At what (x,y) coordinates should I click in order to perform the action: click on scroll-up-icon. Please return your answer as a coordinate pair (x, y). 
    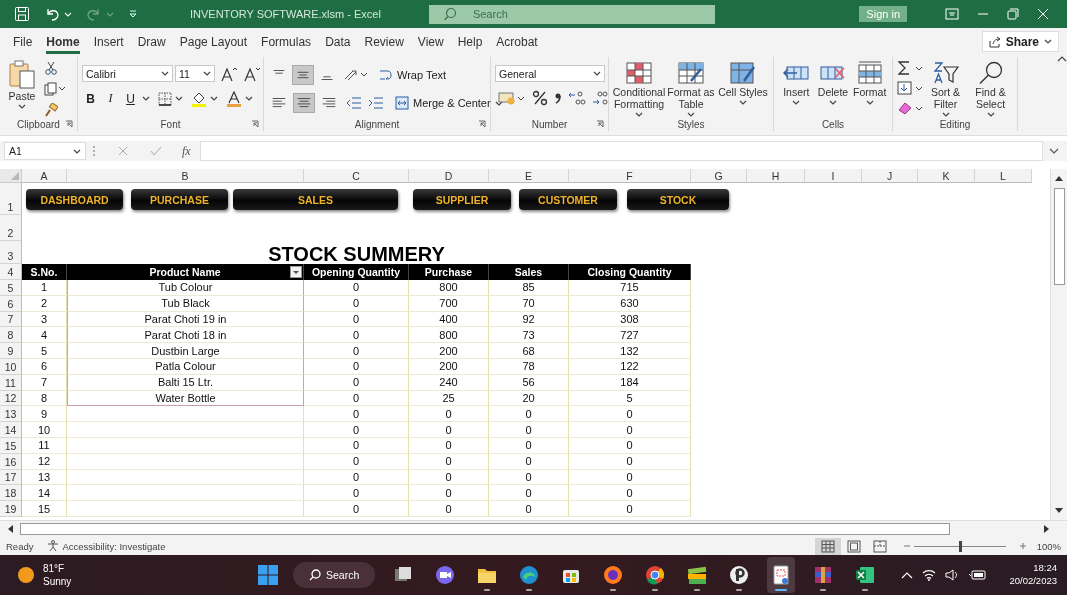
    Looking at the image, I should click on (1059, 178).